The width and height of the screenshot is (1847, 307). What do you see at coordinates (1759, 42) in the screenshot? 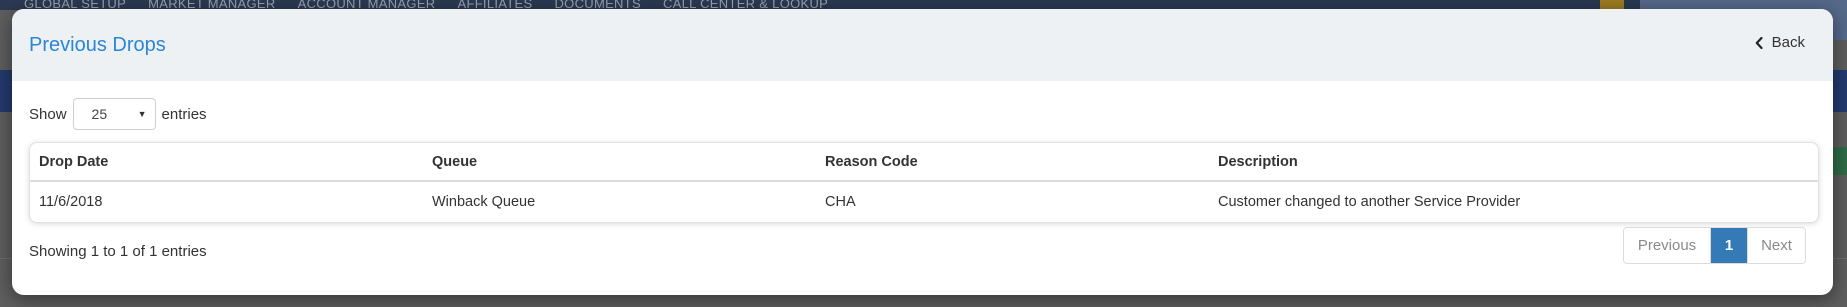
I see `chevron-left-icon` at bounding box center [1759, 42].